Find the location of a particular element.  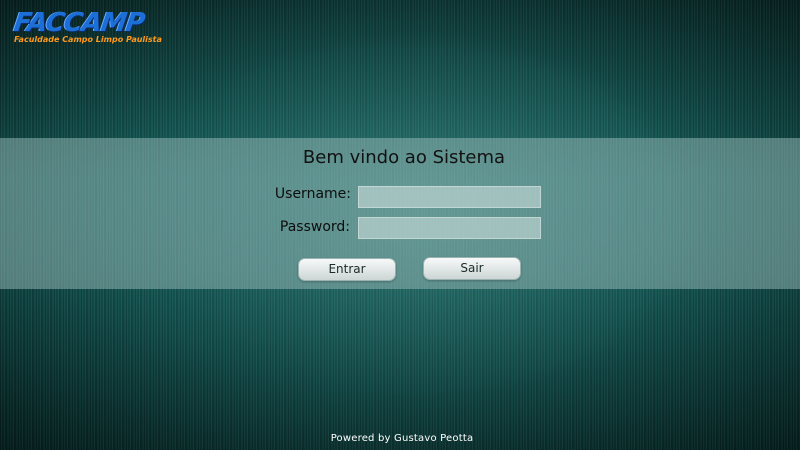

exit-button: Sair is located at coordinates (472, 268).